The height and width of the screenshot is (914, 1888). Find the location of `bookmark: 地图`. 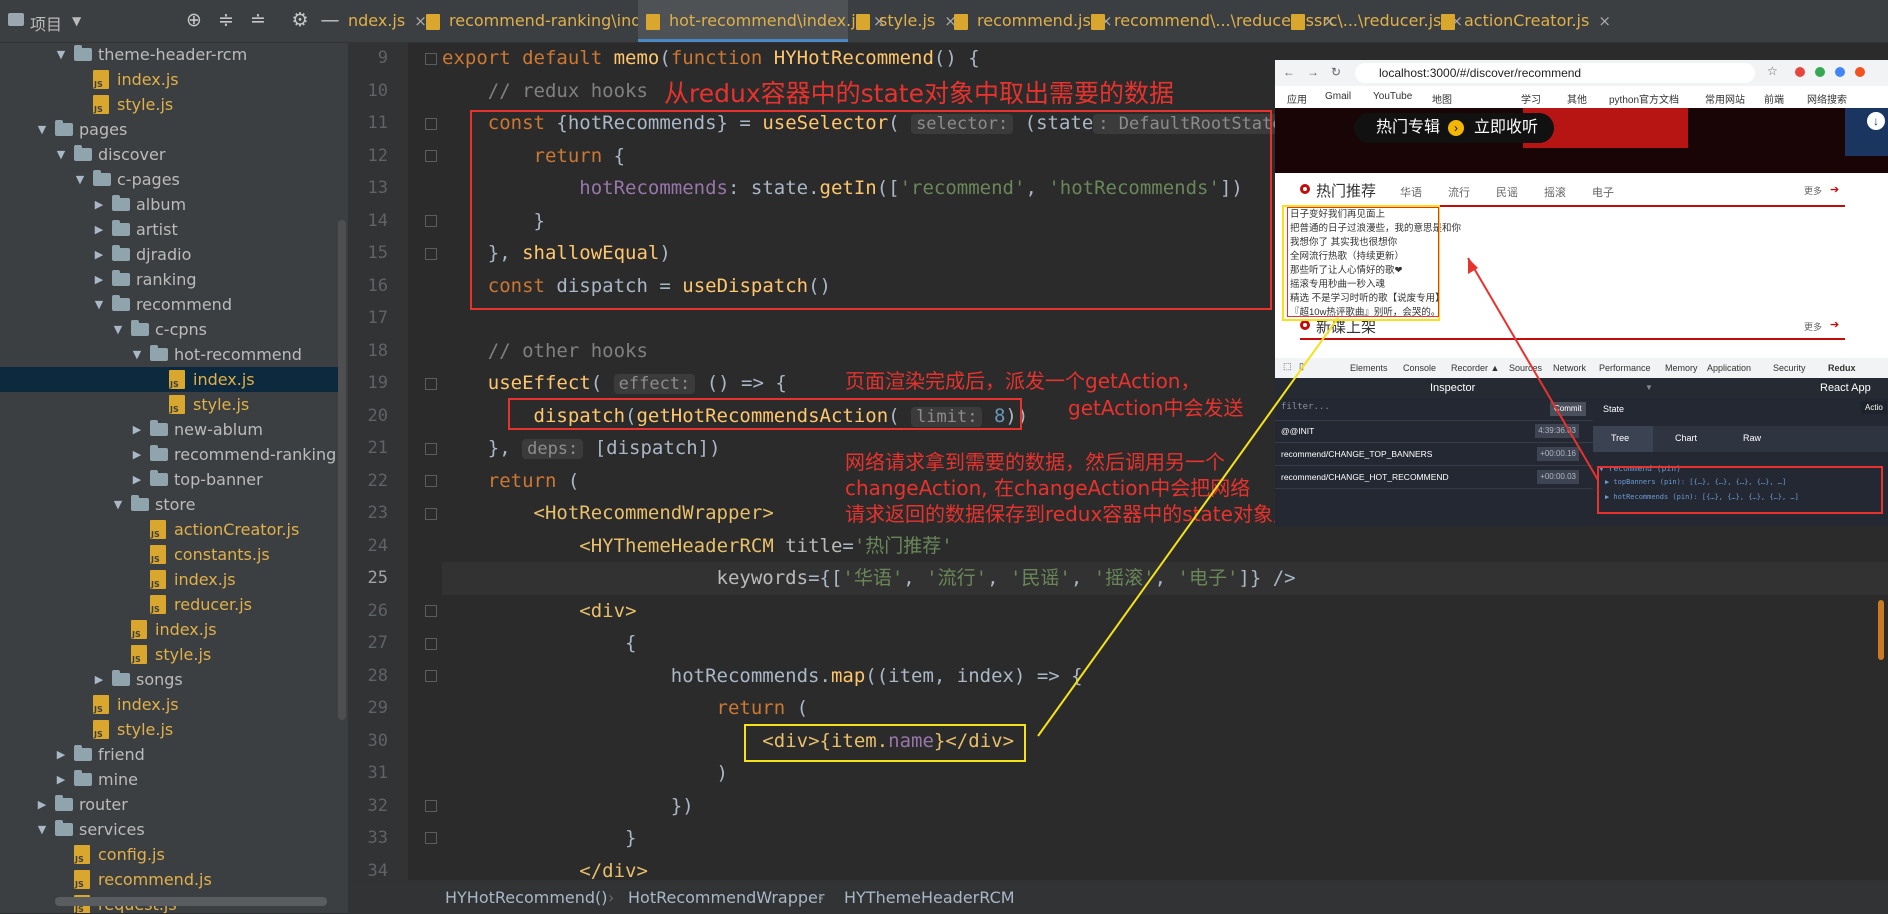

bookmark: 地图 is located at coordinates (1442, 98).